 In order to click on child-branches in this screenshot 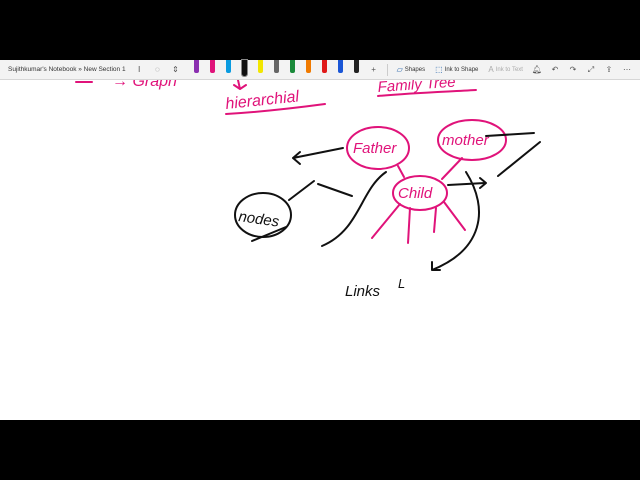, I will do `click(418, 222)`.